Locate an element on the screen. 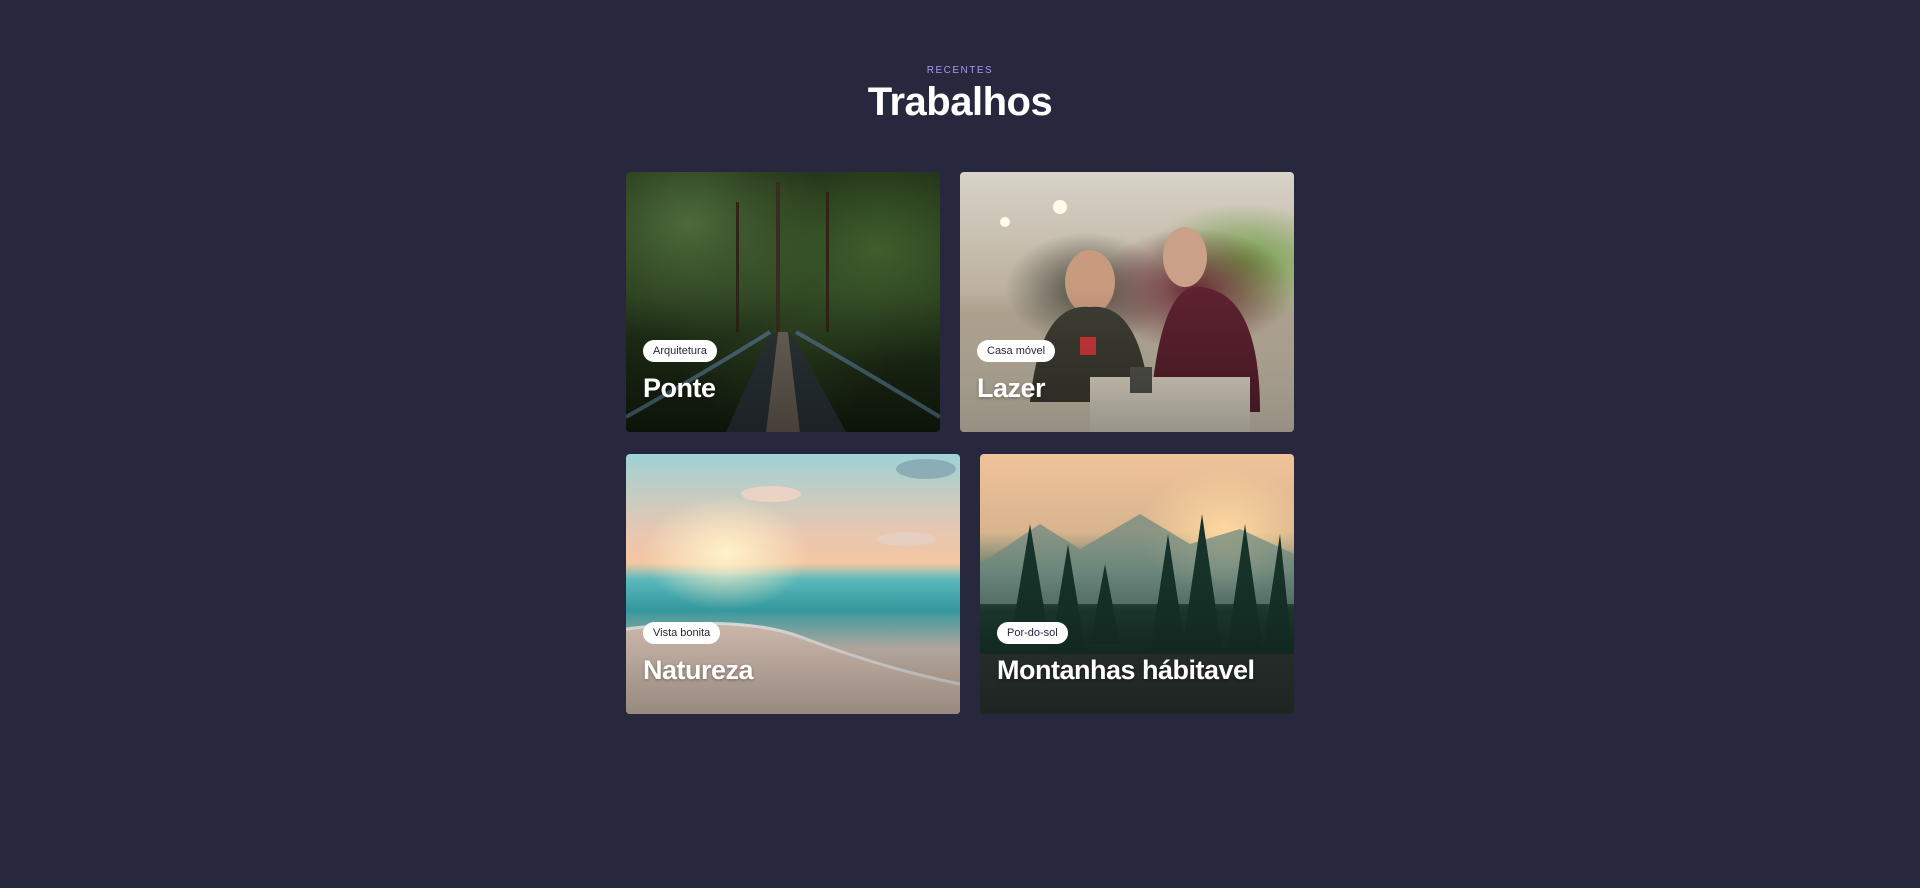  work-card-montanhas: Por-do-sol Montanhas hábitavel is located at coordinates (1137, 584).